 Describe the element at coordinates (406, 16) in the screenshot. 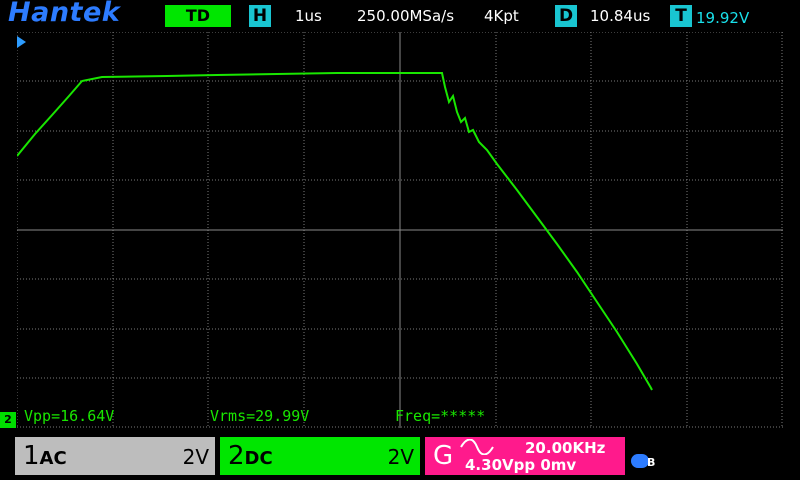

I see `sample-rate-value: 250.00MSa/s` at that location.